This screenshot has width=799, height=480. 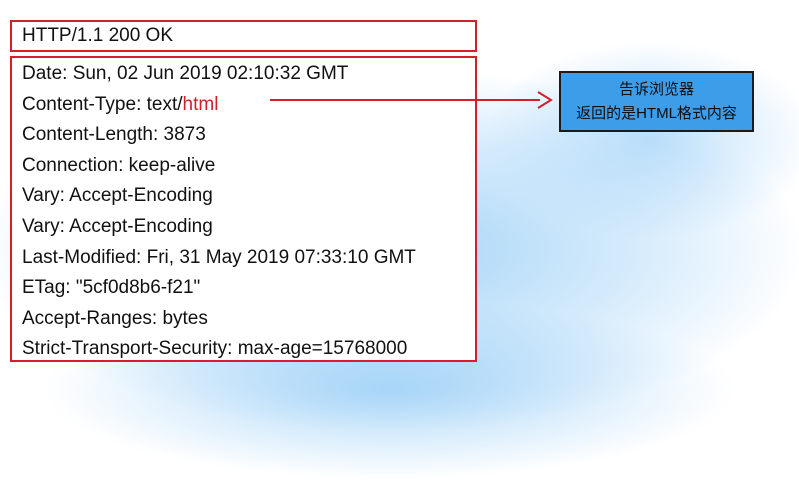 What do you see at coordinates (119, 165) in the screenshot?
I see `header-connection-text: Connection: keep-alive` at bounding box center [119, 165].